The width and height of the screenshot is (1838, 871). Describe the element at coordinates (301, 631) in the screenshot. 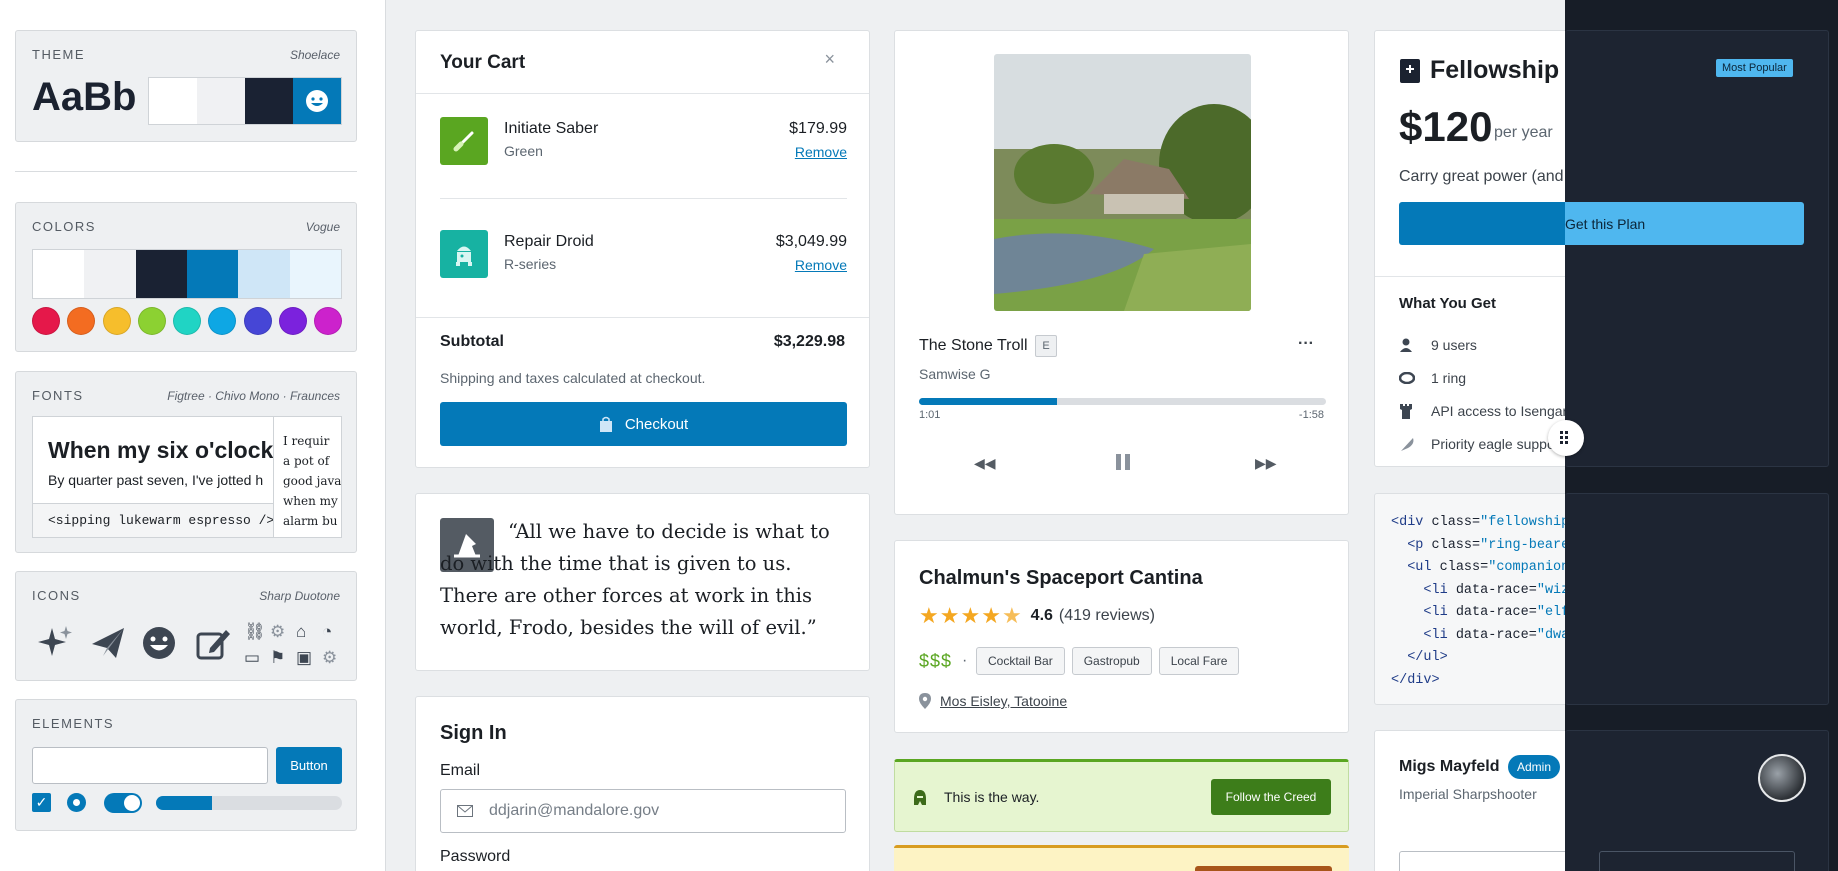

I see `house-icon: ⌂` at that location.